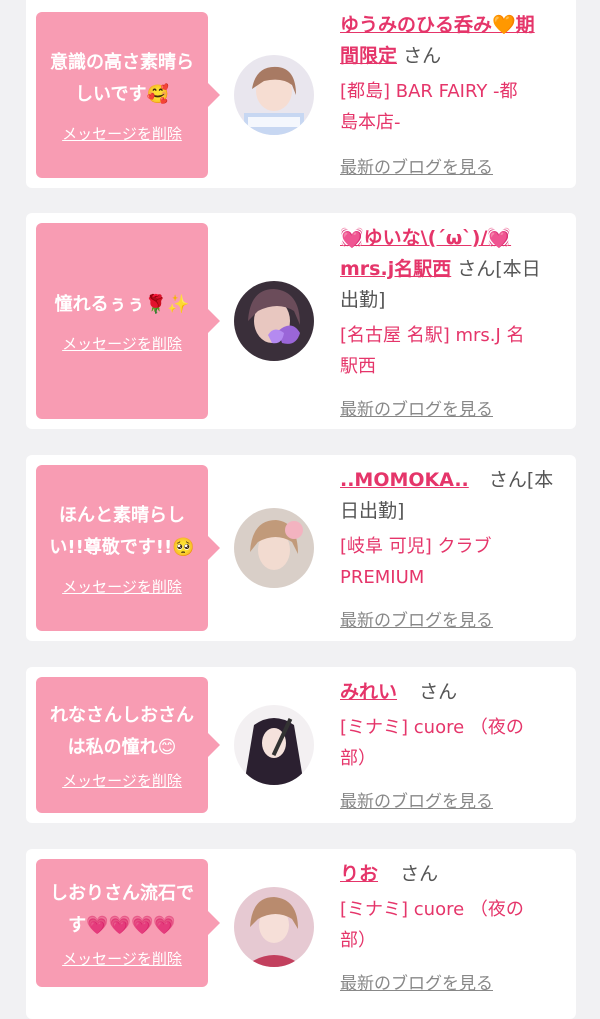  I want to click on sender-info: りお さん [ミナミ] cuore （夜の 部）, so click(455, 907).